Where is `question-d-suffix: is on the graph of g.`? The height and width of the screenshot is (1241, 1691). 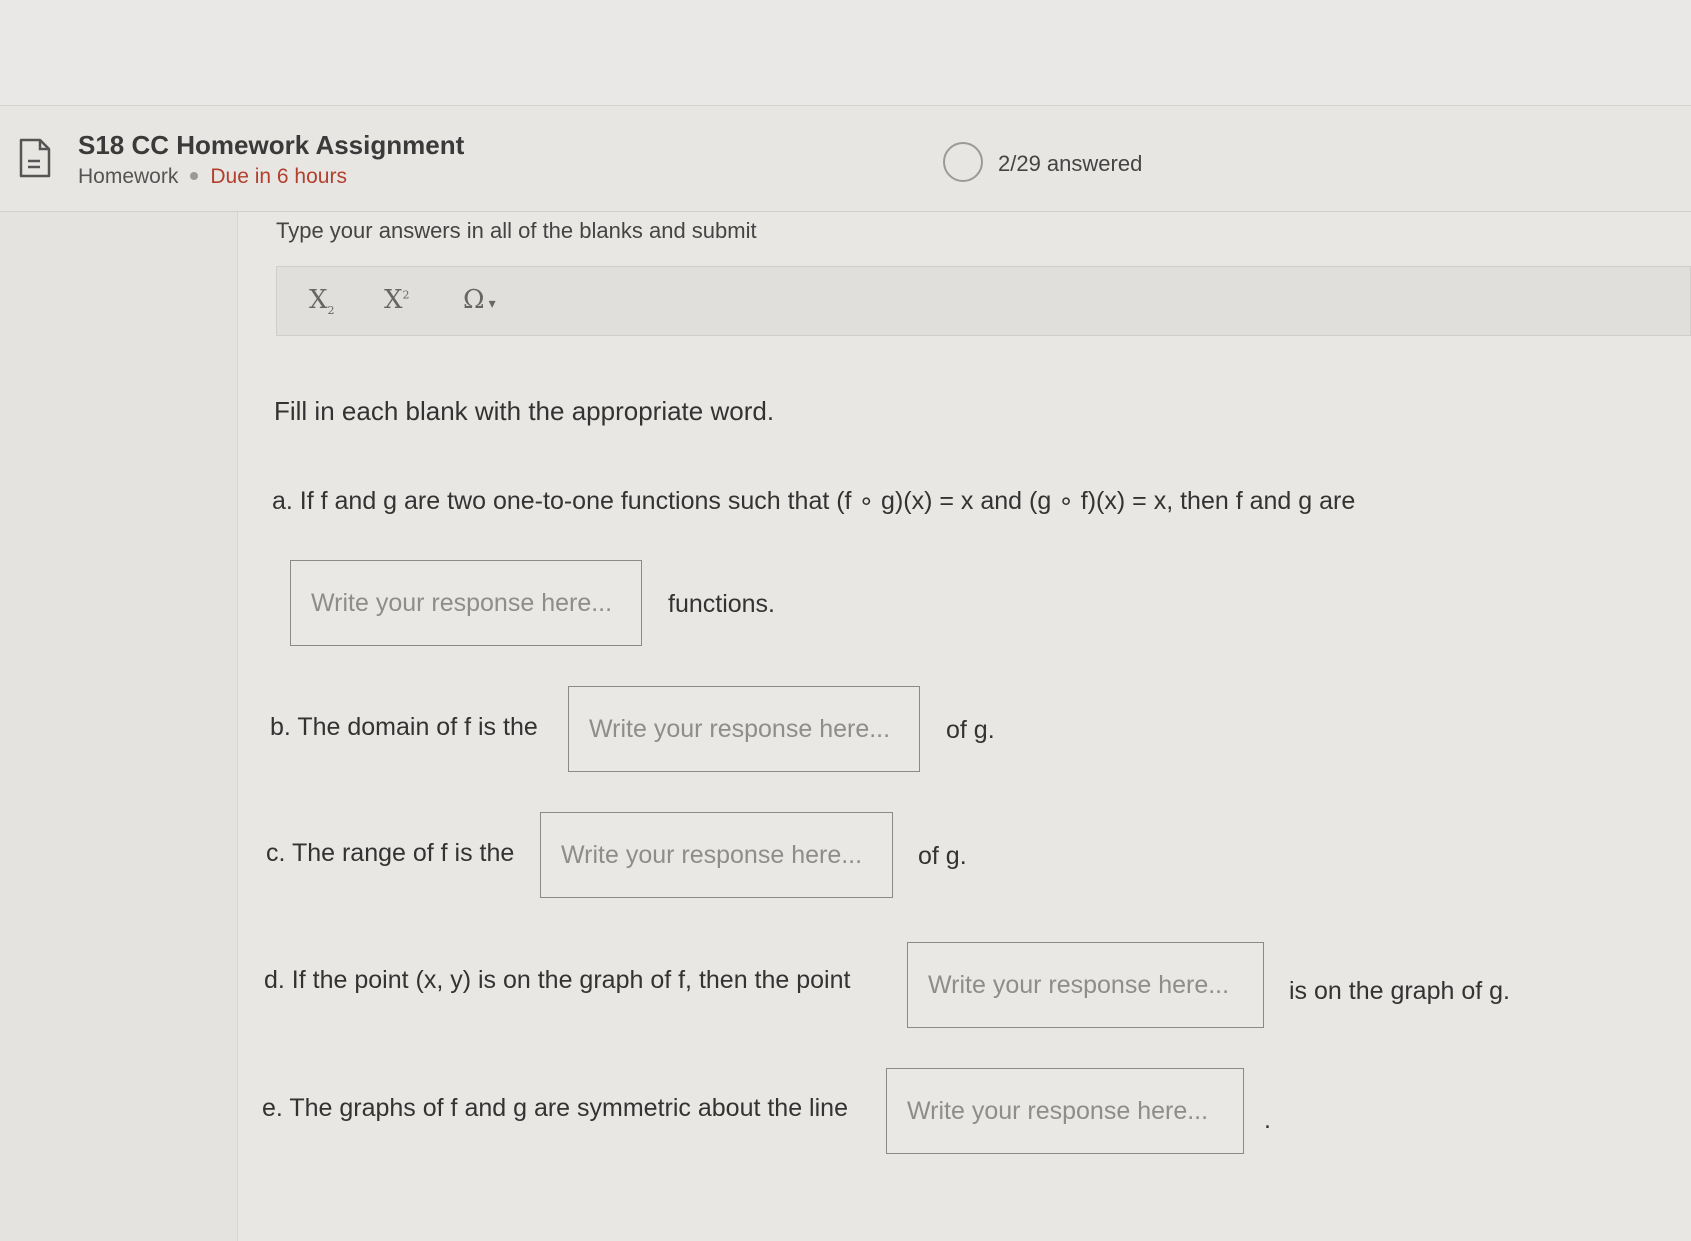
question-d-suffix: is on the graph of g. is located at coordinates (1399, 991).